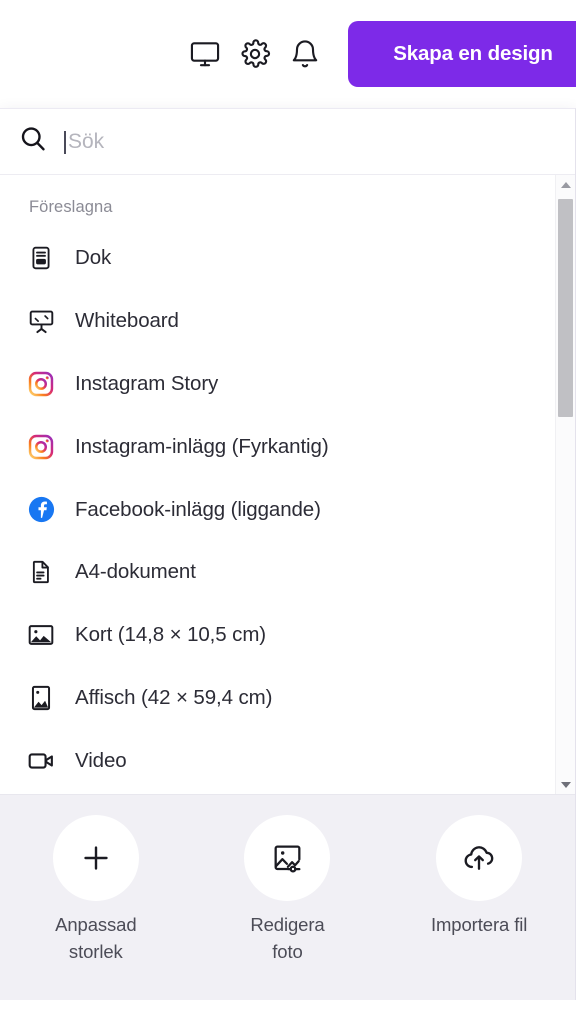 This screenshot has height=1024, width=576. I want to click on search-icon, so click(33, 141).